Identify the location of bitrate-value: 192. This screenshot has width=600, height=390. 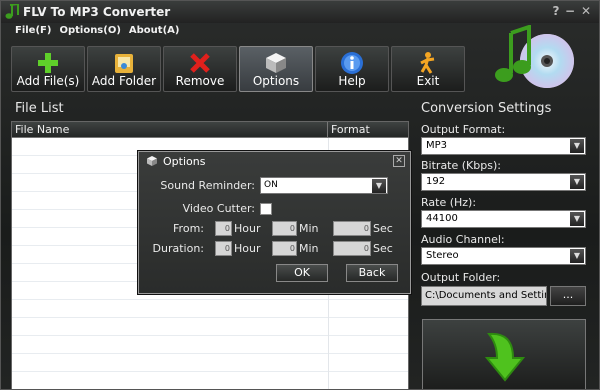
(436, 181).